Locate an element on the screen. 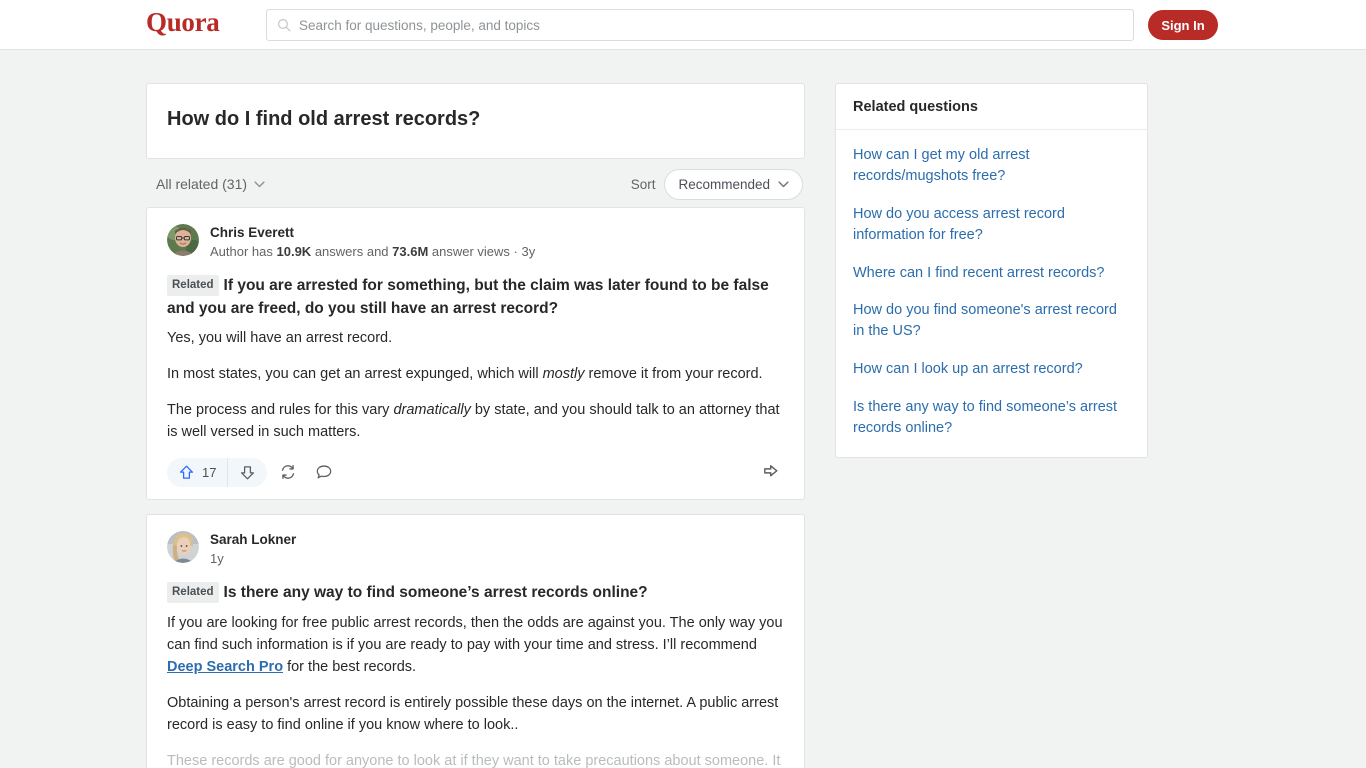  search-bar is located at coordinates (700, 25).